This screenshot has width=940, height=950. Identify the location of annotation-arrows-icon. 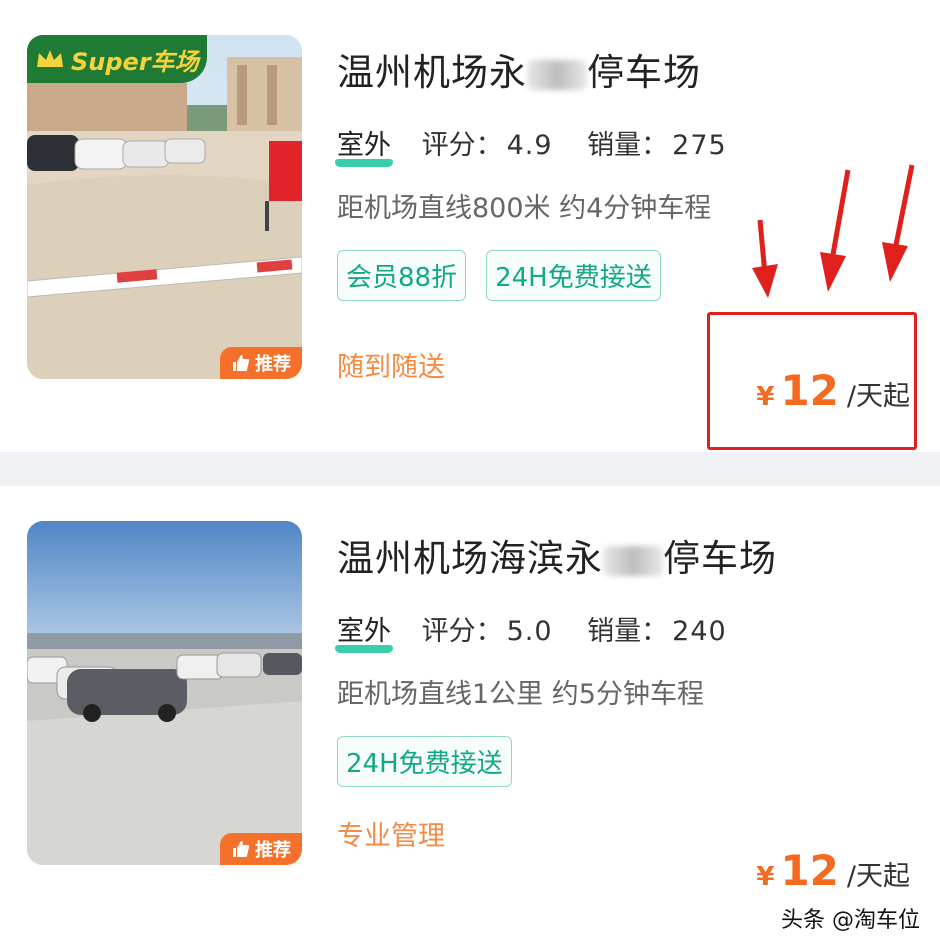
(833, 231).